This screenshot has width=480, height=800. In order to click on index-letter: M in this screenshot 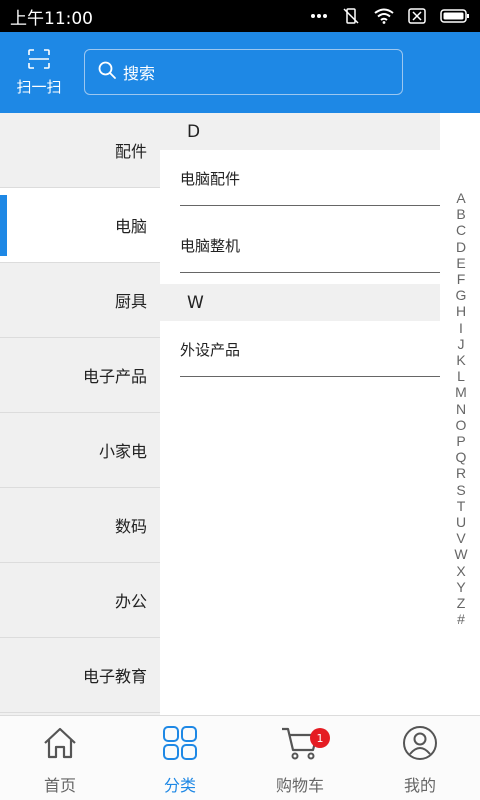, I will do `click(461, 392)`.